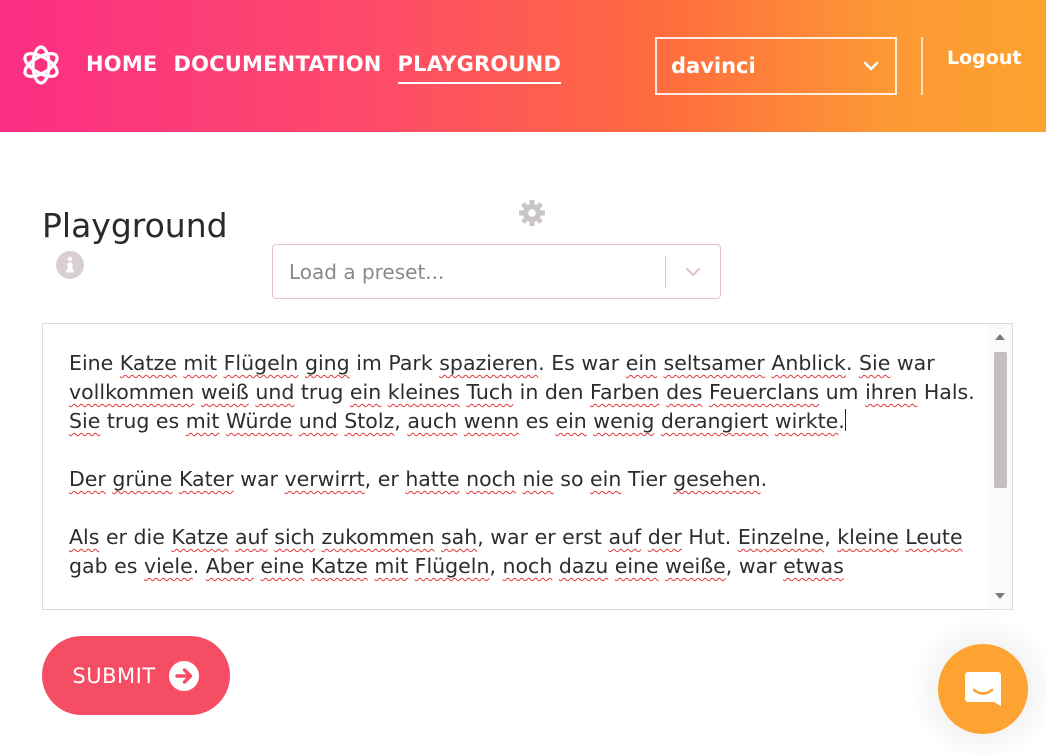  Describe the element at coordinates (135, 225) in the screenshot. I see `page-title: Playground` at that location.